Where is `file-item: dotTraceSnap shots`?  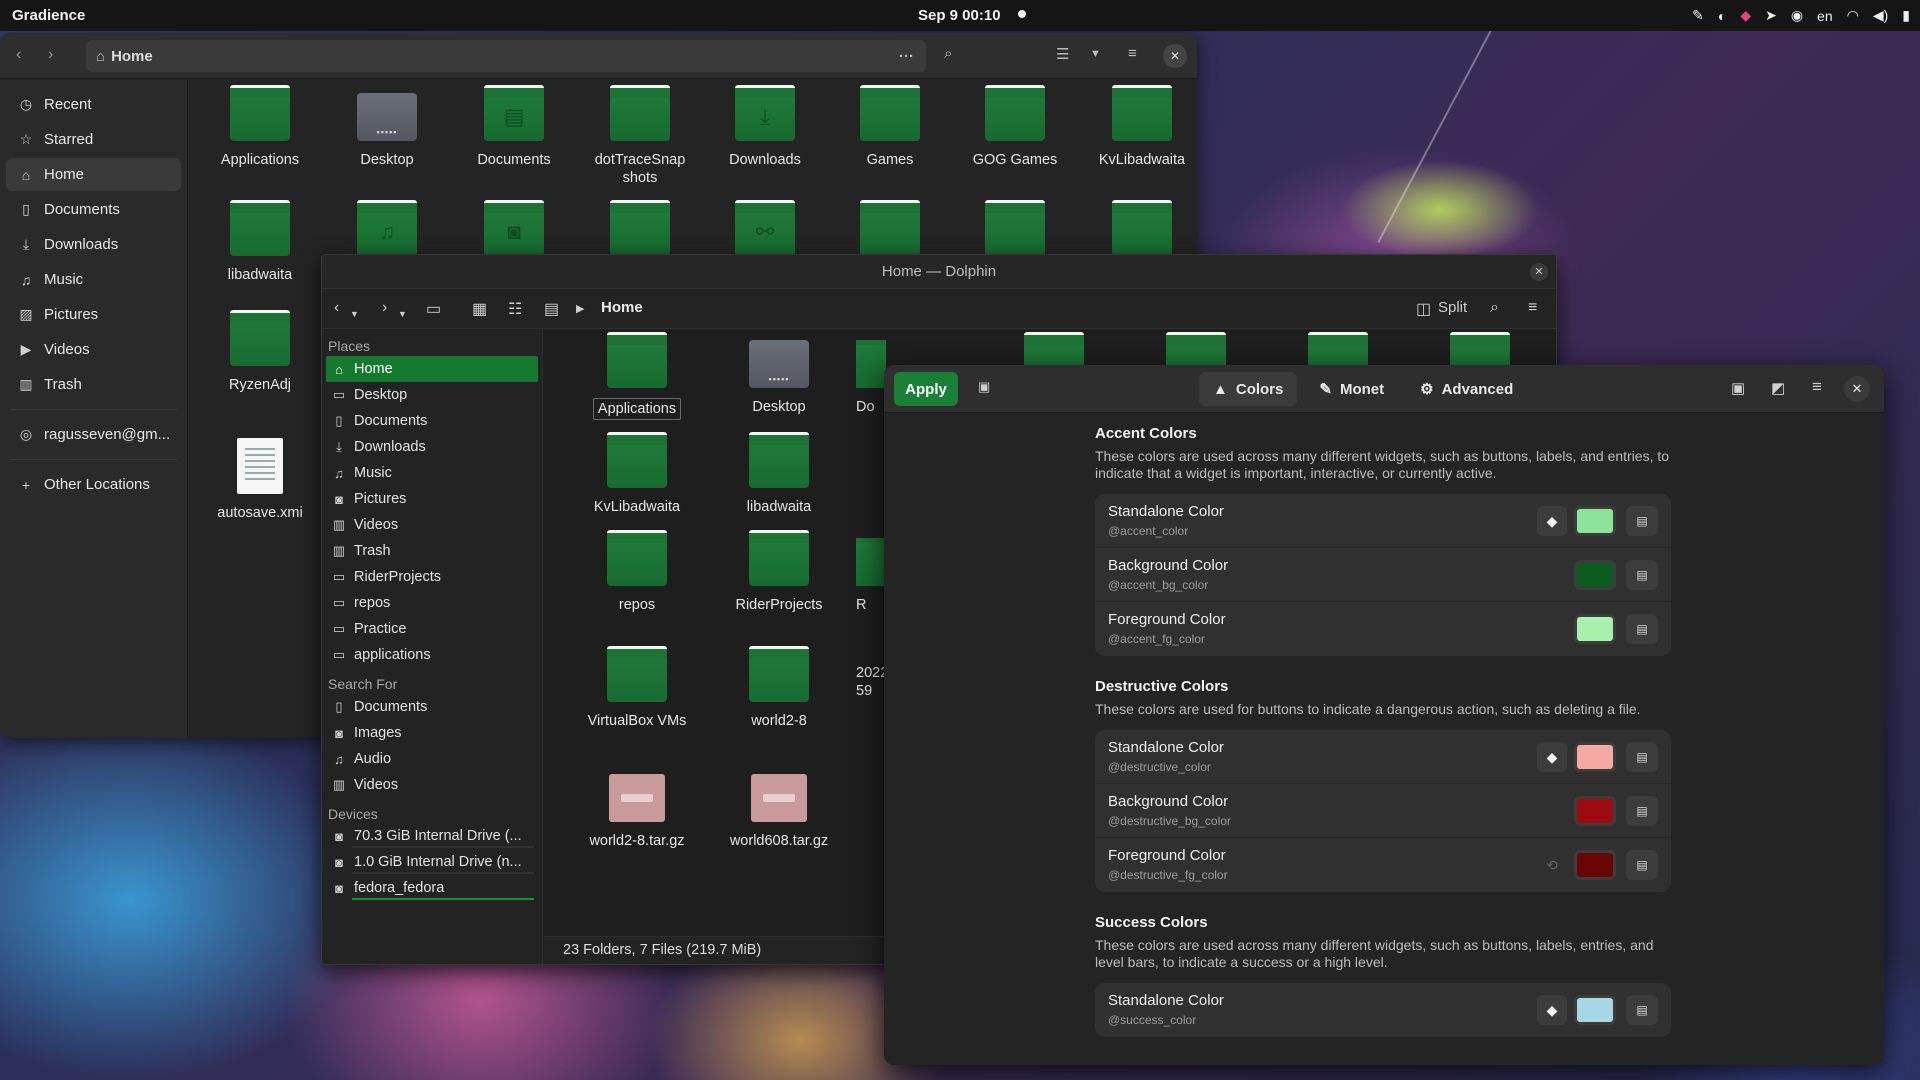 file-item: dotTraceSnap shots is located at coordinates (640, 136).